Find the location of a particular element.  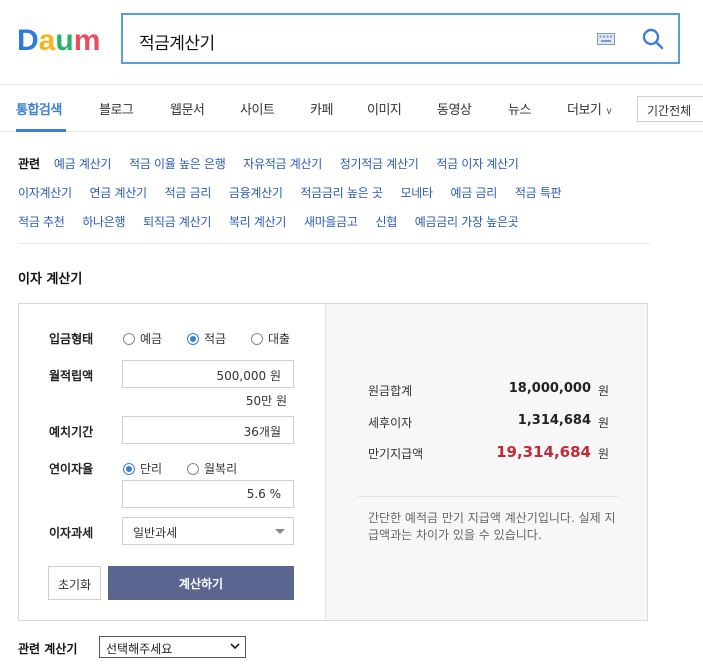

related-link: 정기적금 계산기 is located at coordinates (379, 163).